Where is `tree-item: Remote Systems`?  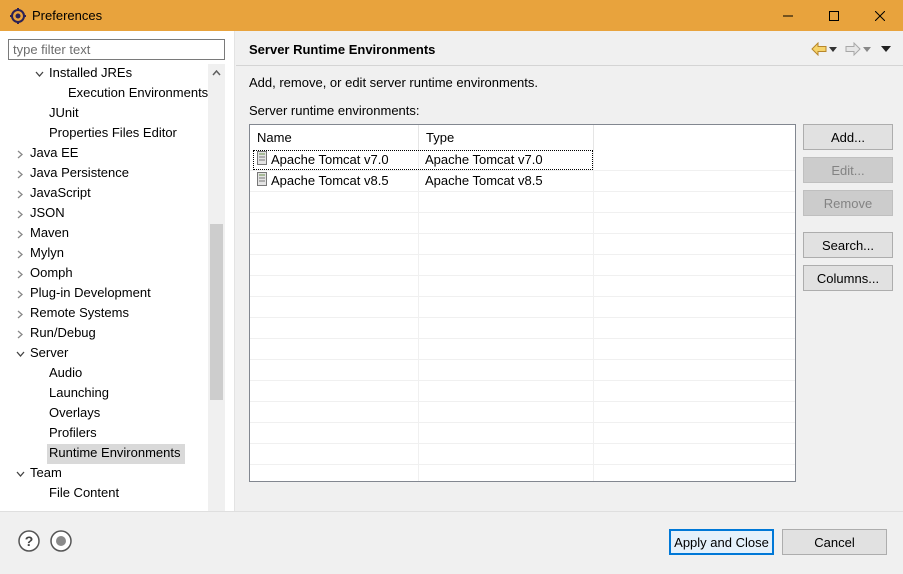 tree-item: Remote Systems is located at coordinates (80, 314).